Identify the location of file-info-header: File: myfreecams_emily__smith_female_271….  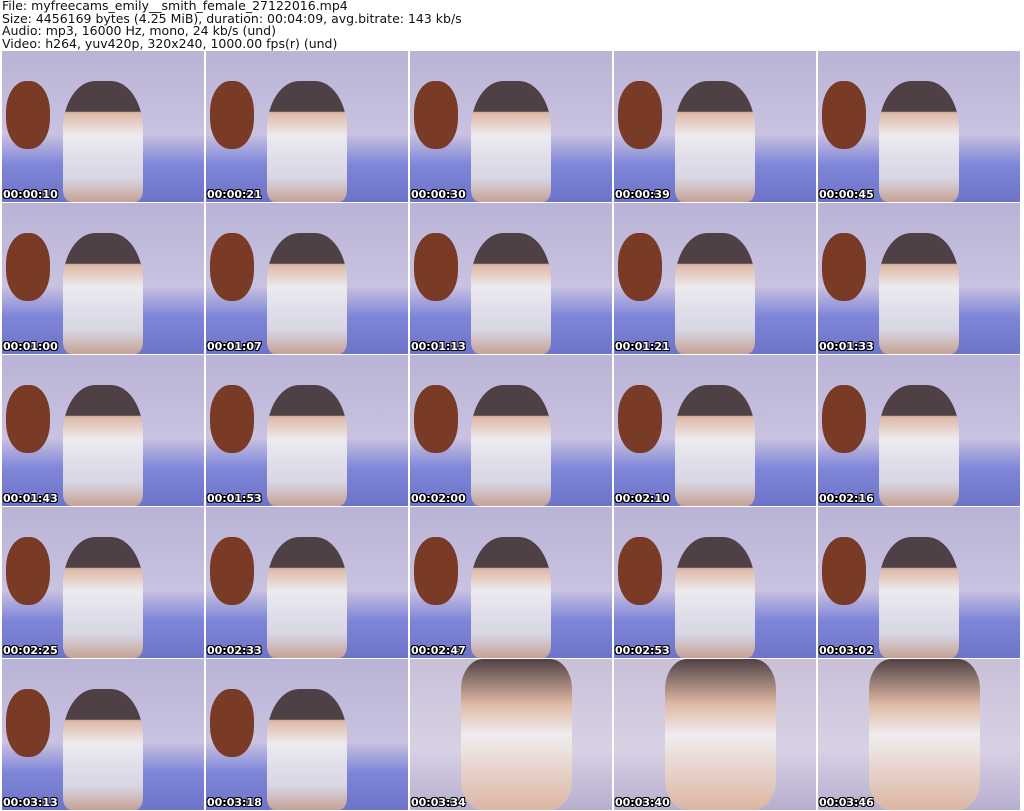
(232, 25).